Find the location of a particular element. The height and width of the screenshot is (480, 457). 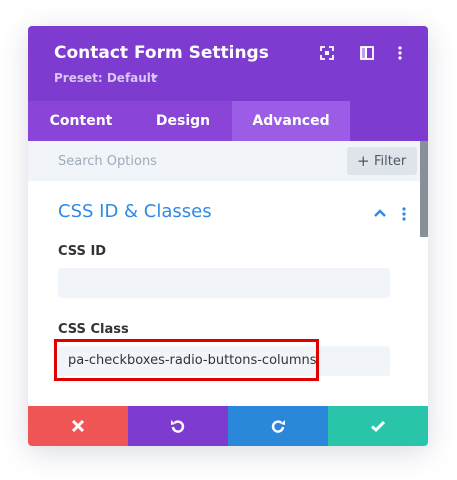

modal-header: Contact Form Settings Preset: Default is located at coordinates (228, 63).